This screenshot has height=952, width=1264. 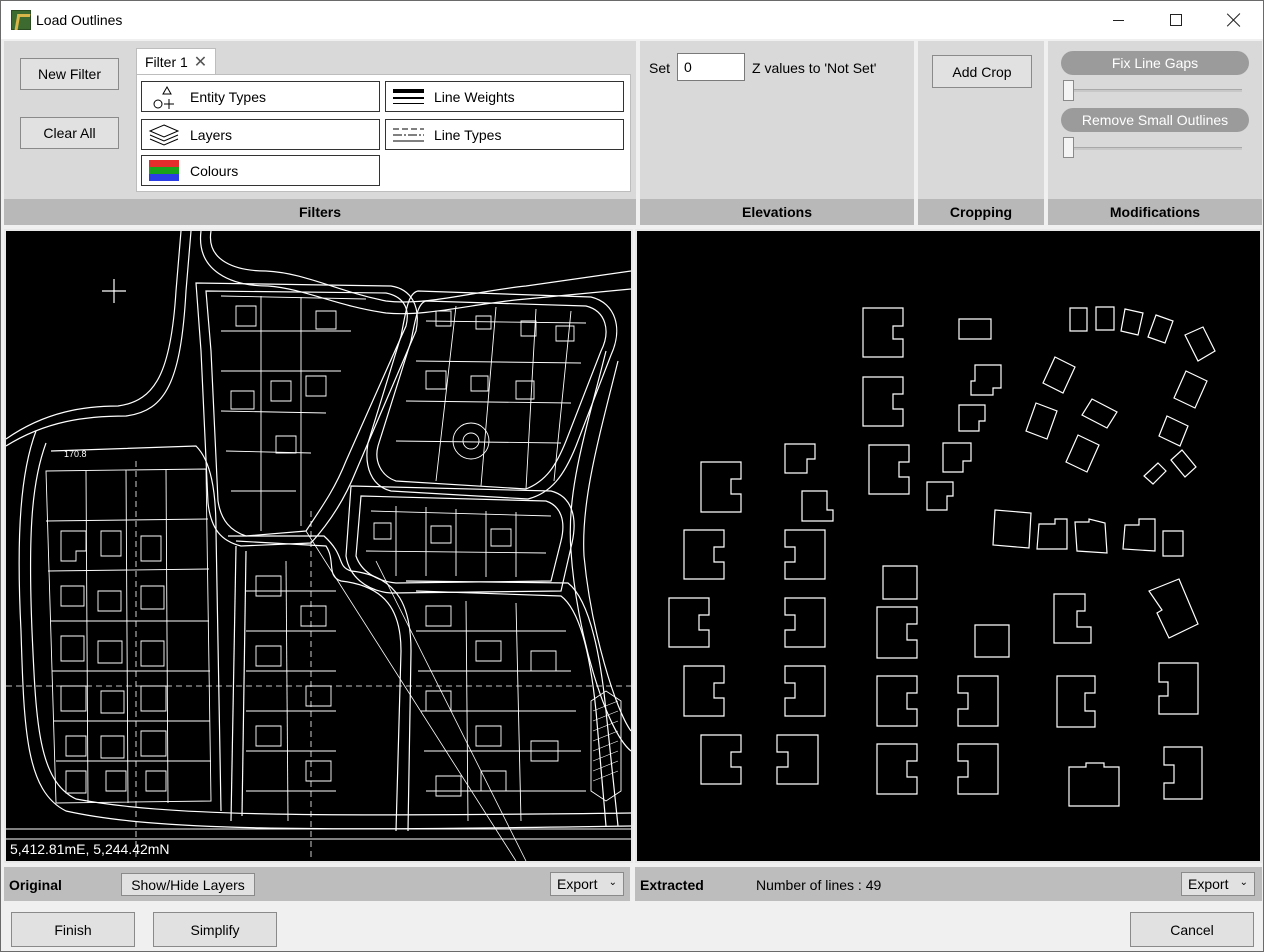 I want to click on line-types-label: Line Types, so click(x=468, y=134).